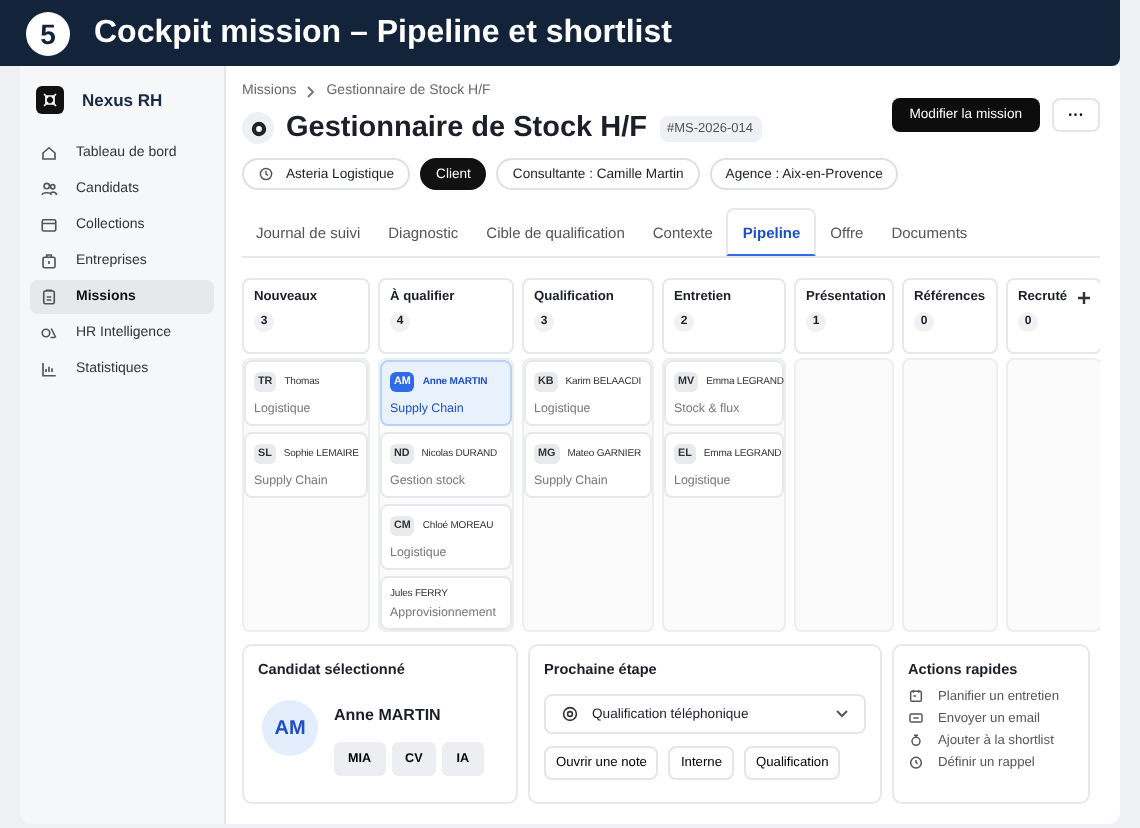 This screenshot has height=828, width=1140. Describe the element at coordinates (916, 696) in the screenshot. I see `calendar-icon` at that location.